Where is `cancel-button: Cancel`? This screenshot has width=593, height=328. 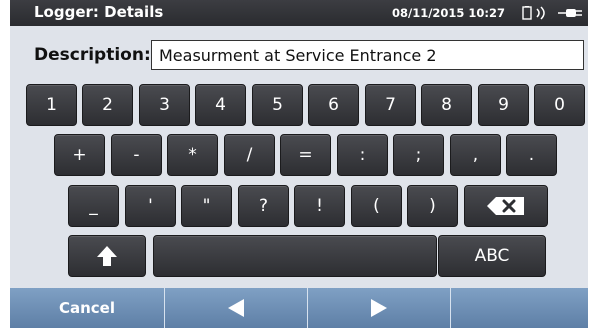
cancel-button: Cancel is located at coordinates (87, 308).